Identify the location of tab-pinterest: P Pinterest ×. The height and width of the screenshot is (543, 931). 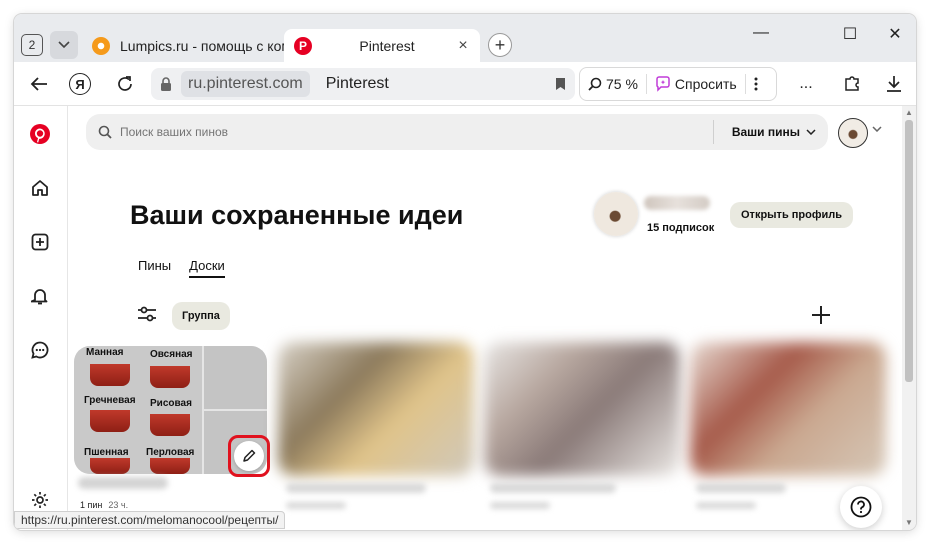
(382, 45).